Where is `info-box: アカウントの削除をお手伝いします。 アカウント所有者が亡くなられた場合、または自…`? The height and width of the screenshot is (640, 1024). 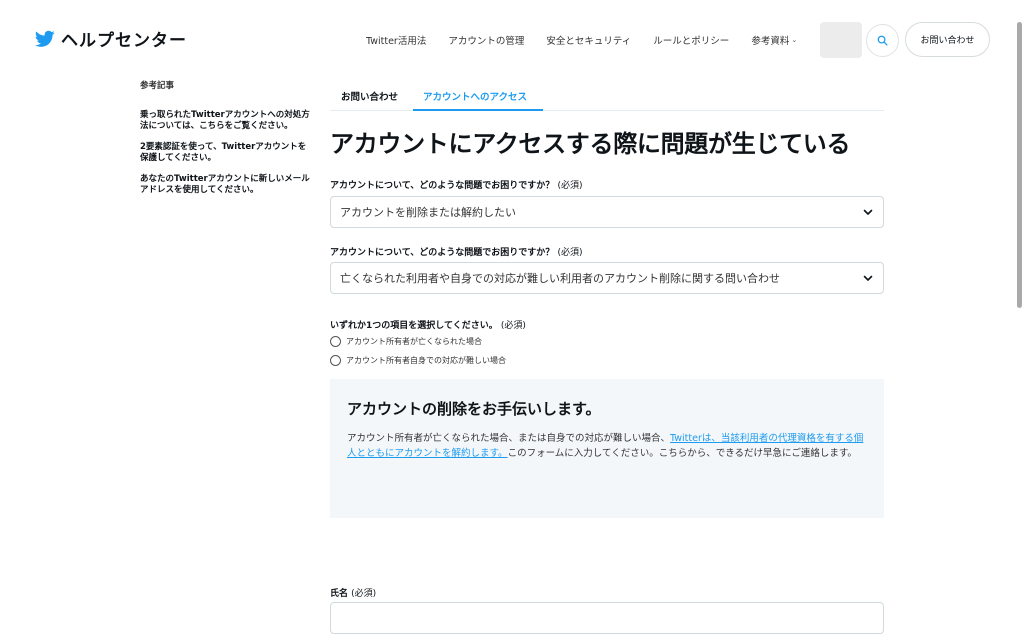 info-box: アカウントの削除をお手伝いします。 アカウント所有者が亡くなられた場合、または自… is located at coordinates (607, 448).